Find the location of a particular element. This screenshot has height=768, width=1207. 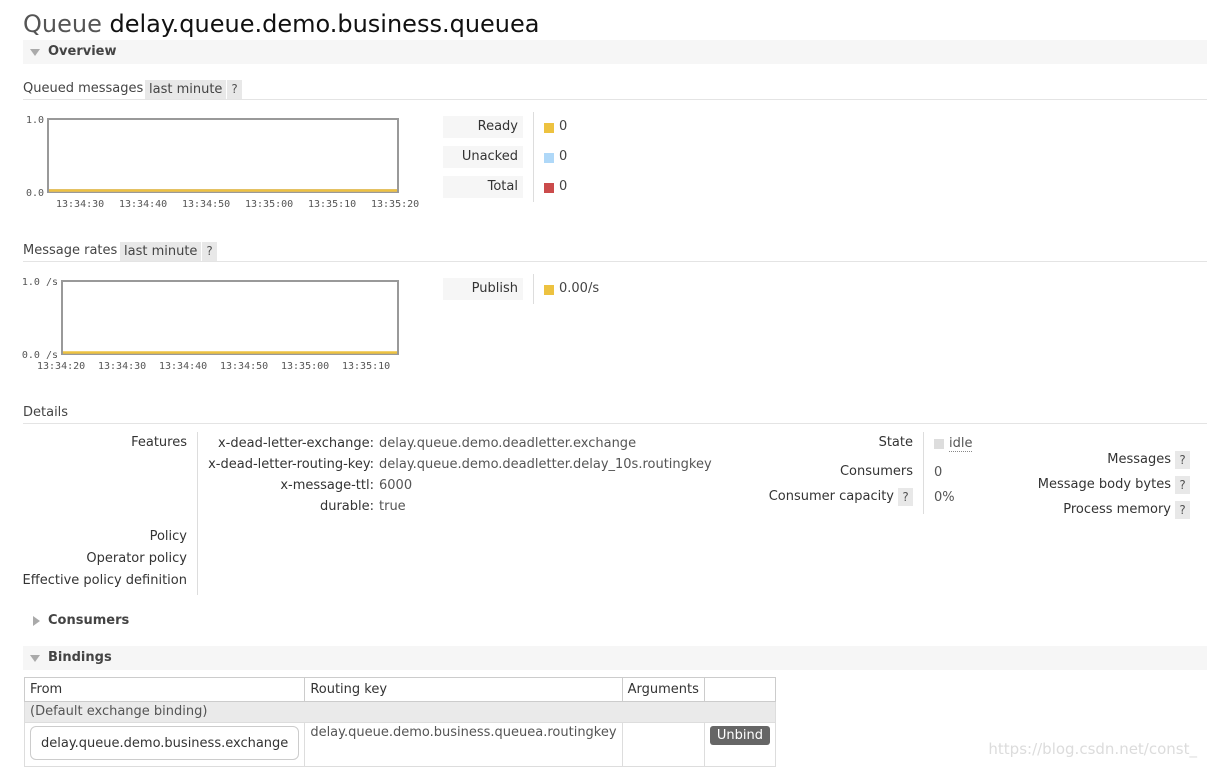

consumers-label: Consumers is located at coordinates (876, 471).